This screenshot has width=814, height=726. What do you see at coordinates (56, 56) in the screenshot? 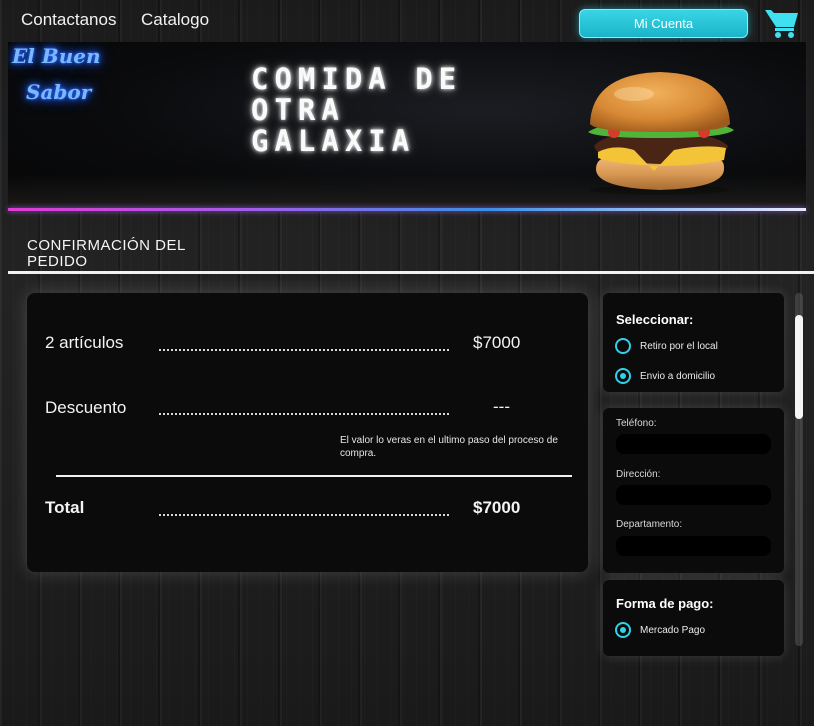
I see `logo-line-1: El Buen` at bounding box center [56, 56].